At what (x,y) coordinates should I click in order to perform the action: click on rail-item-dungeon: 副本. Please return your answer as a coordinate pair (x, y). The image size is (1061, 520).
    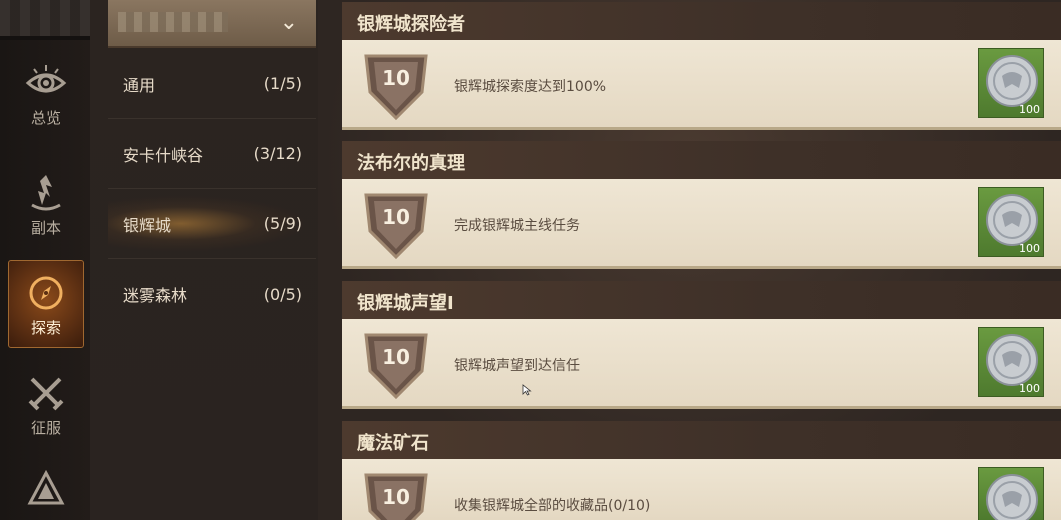
    Looking at the image, I should click on (46, 204).